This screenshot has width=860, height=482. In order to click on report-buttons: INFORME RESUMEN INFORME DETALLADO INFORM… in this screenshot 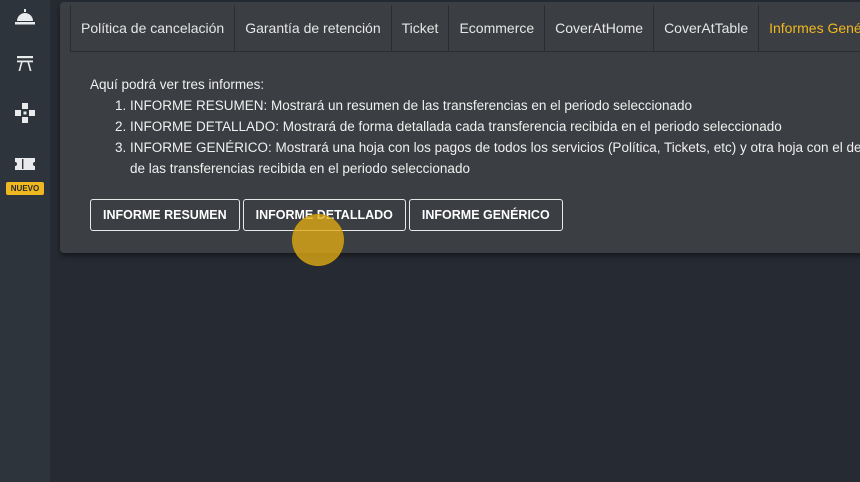, I will do `click(328, 215)`.